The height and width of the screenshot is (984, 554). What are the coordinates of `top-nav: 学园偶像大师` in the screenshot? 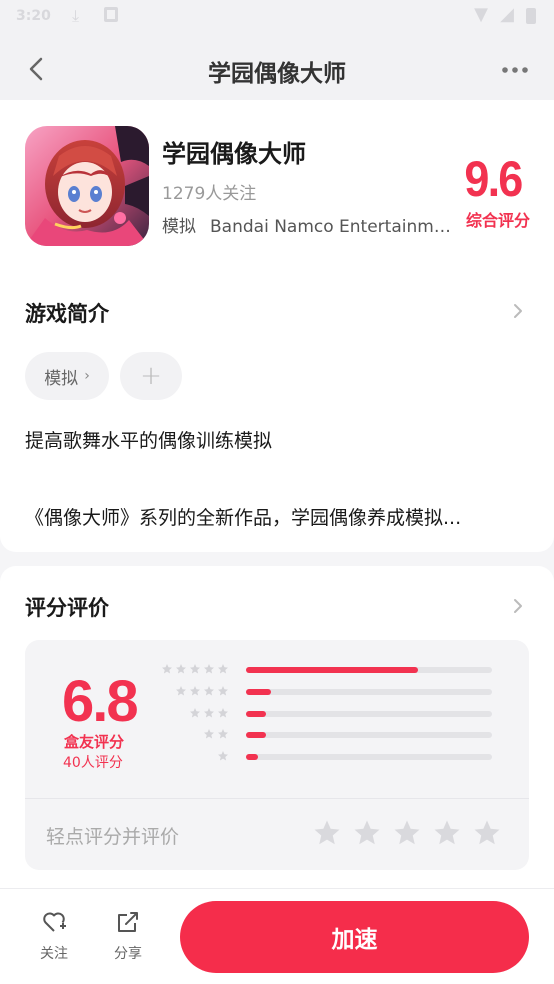 It's located at (277, 68).